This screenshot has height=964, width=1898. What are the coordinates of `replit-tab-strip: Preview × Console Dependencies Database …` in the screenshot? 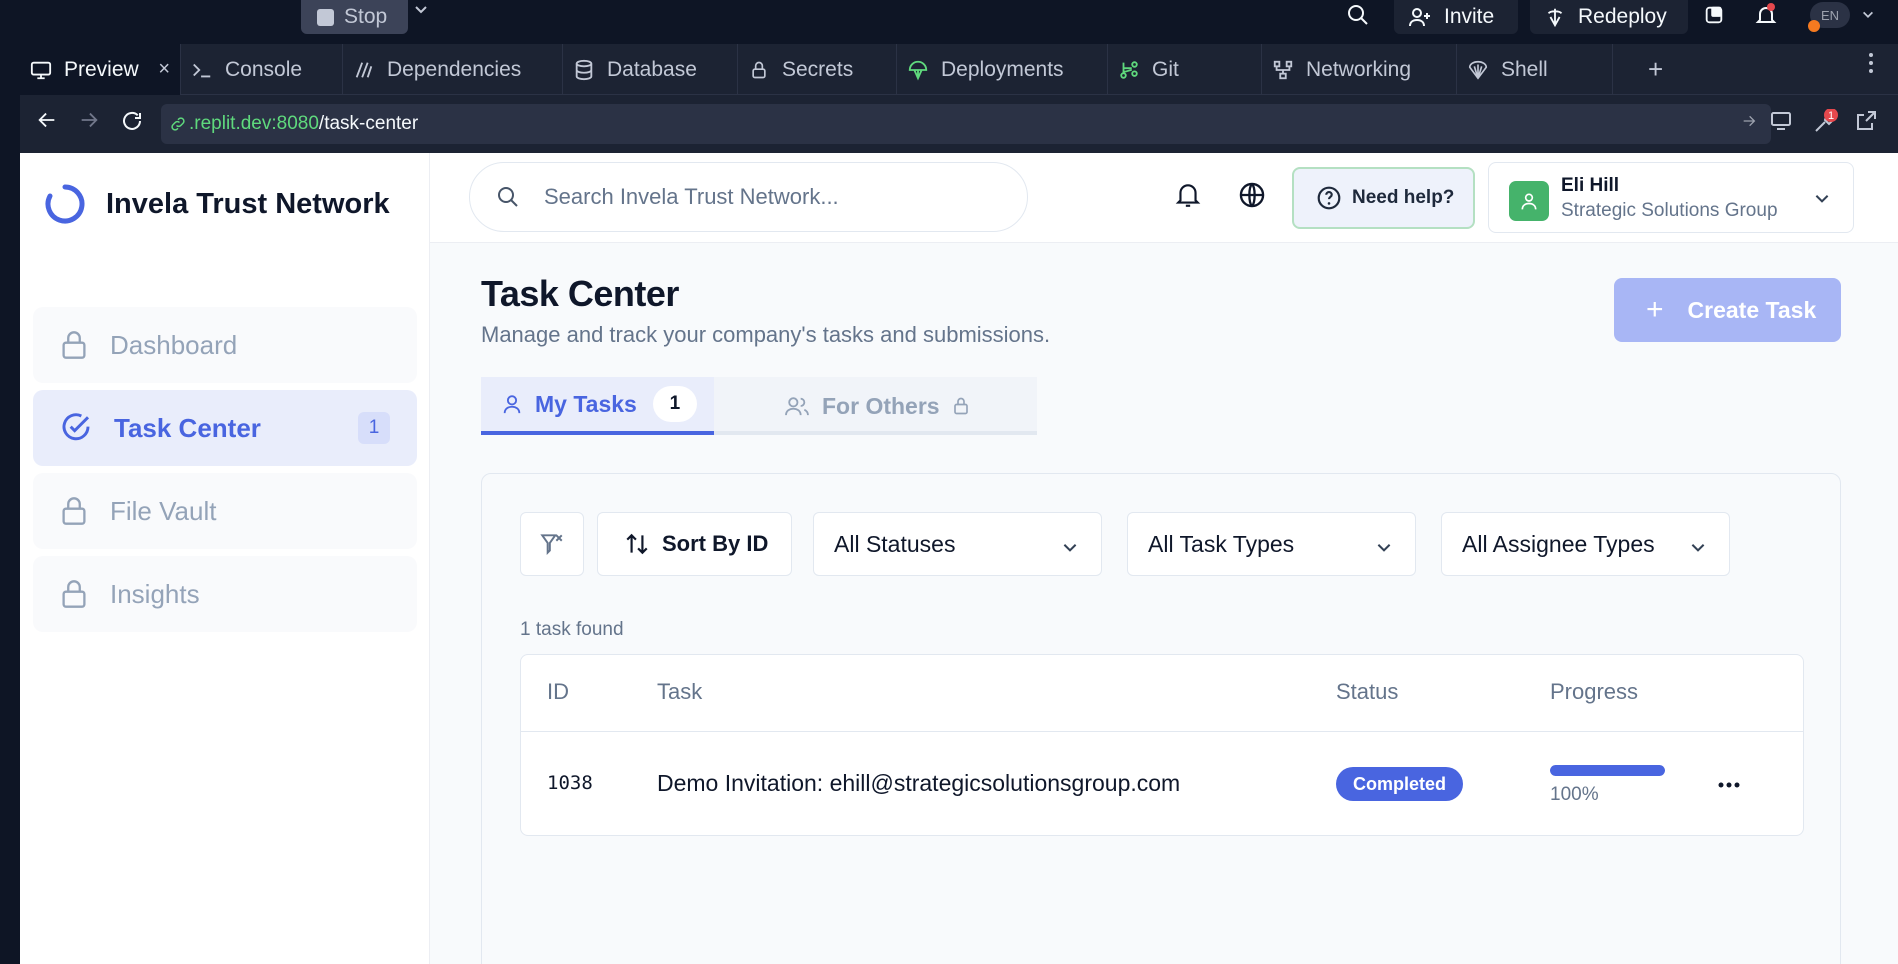 It's located at (959, 69).